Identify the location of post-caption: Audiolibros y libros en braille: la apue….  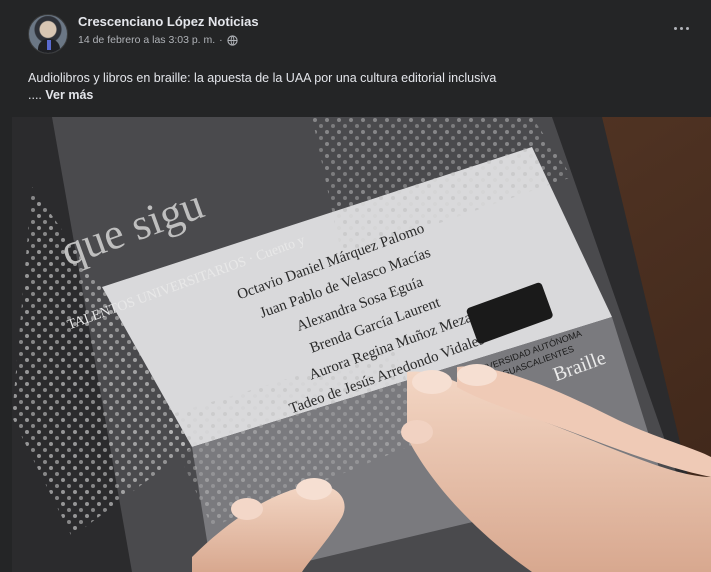
(262, 78).